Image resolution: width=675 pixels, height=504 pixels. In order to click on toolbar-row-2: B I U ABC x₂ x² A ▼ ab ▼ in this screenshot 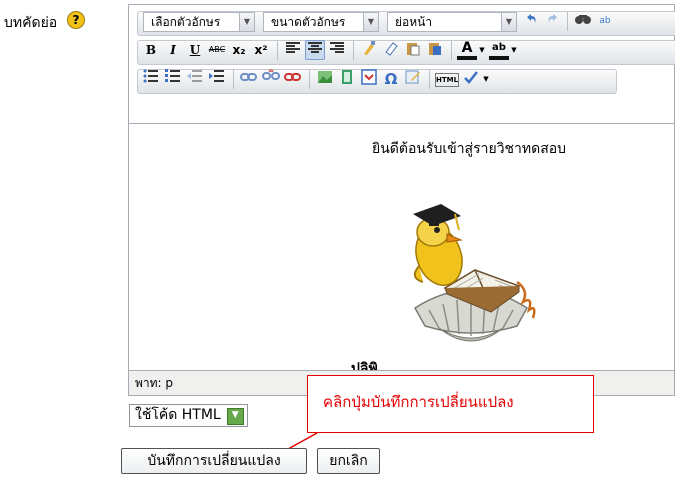, I will do `click(406, 52)`.